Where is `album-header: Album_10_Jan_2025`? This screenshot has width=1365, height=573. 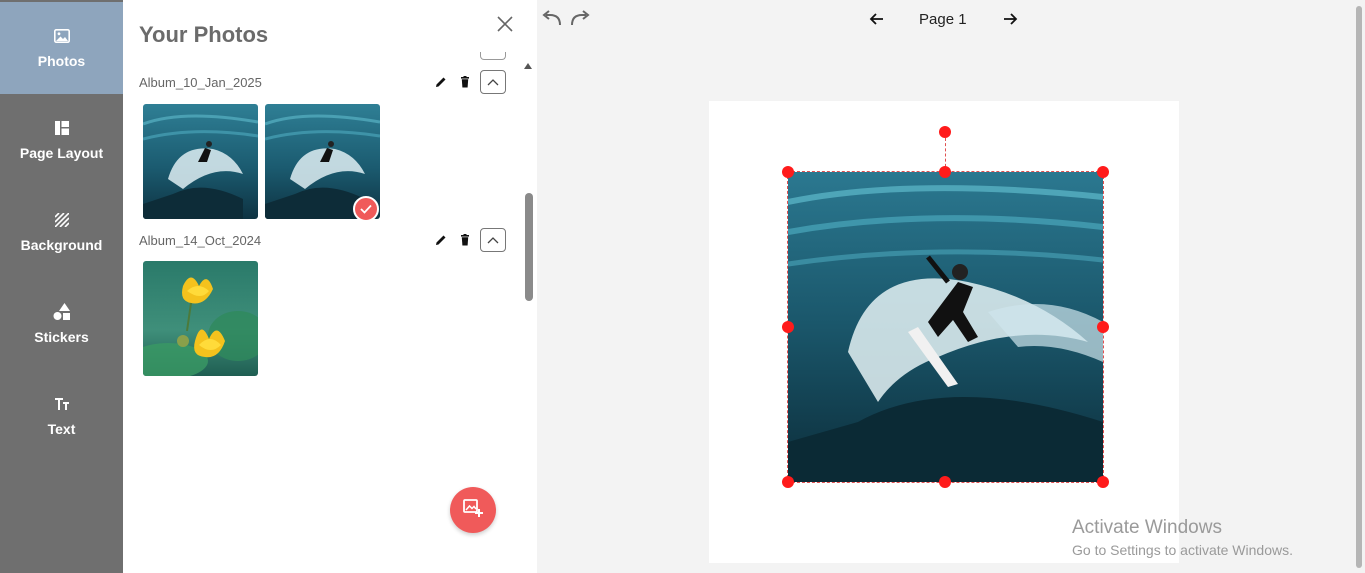 album-header: Album_10_Jan_2025 is located at coordinates (324, 82).